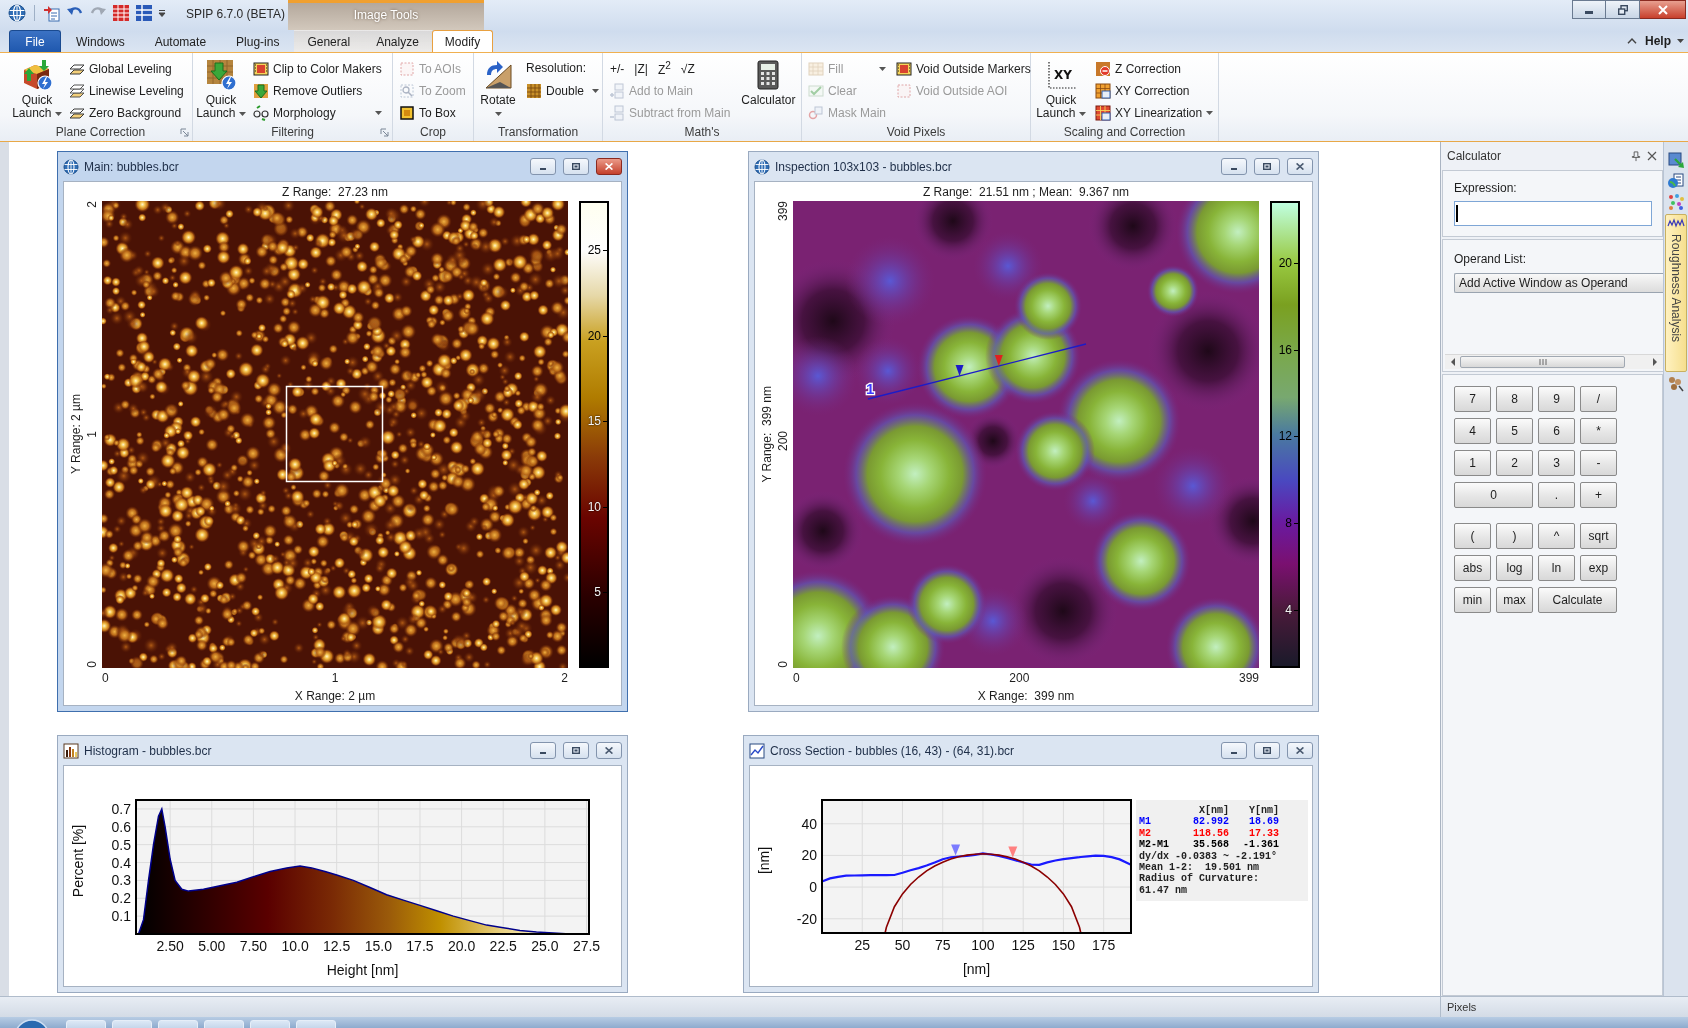 This screenshot has width=1688, height=1028. I want to click on ribbon-button: Global Leveling, so click(126, 68).